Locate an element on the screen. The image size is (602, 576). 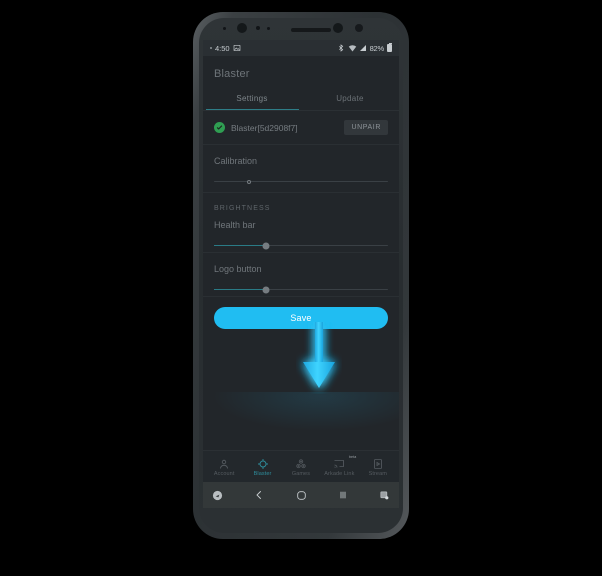
cast-icon is located at coordinates (339, 463).